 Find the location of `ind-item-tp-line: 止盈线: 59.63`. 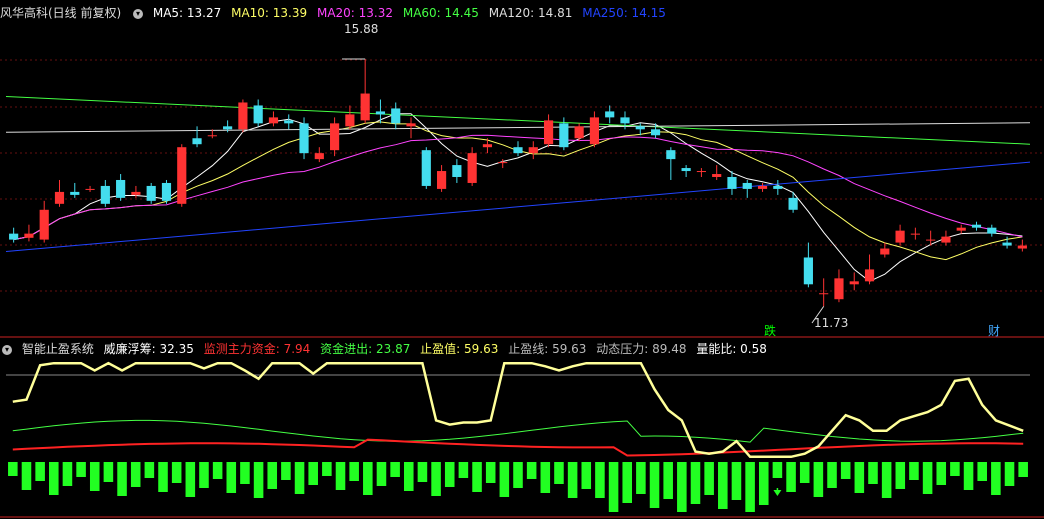

ind-item-tp-line: 止盈线: 59.63 is located at coordinates (547, 349).